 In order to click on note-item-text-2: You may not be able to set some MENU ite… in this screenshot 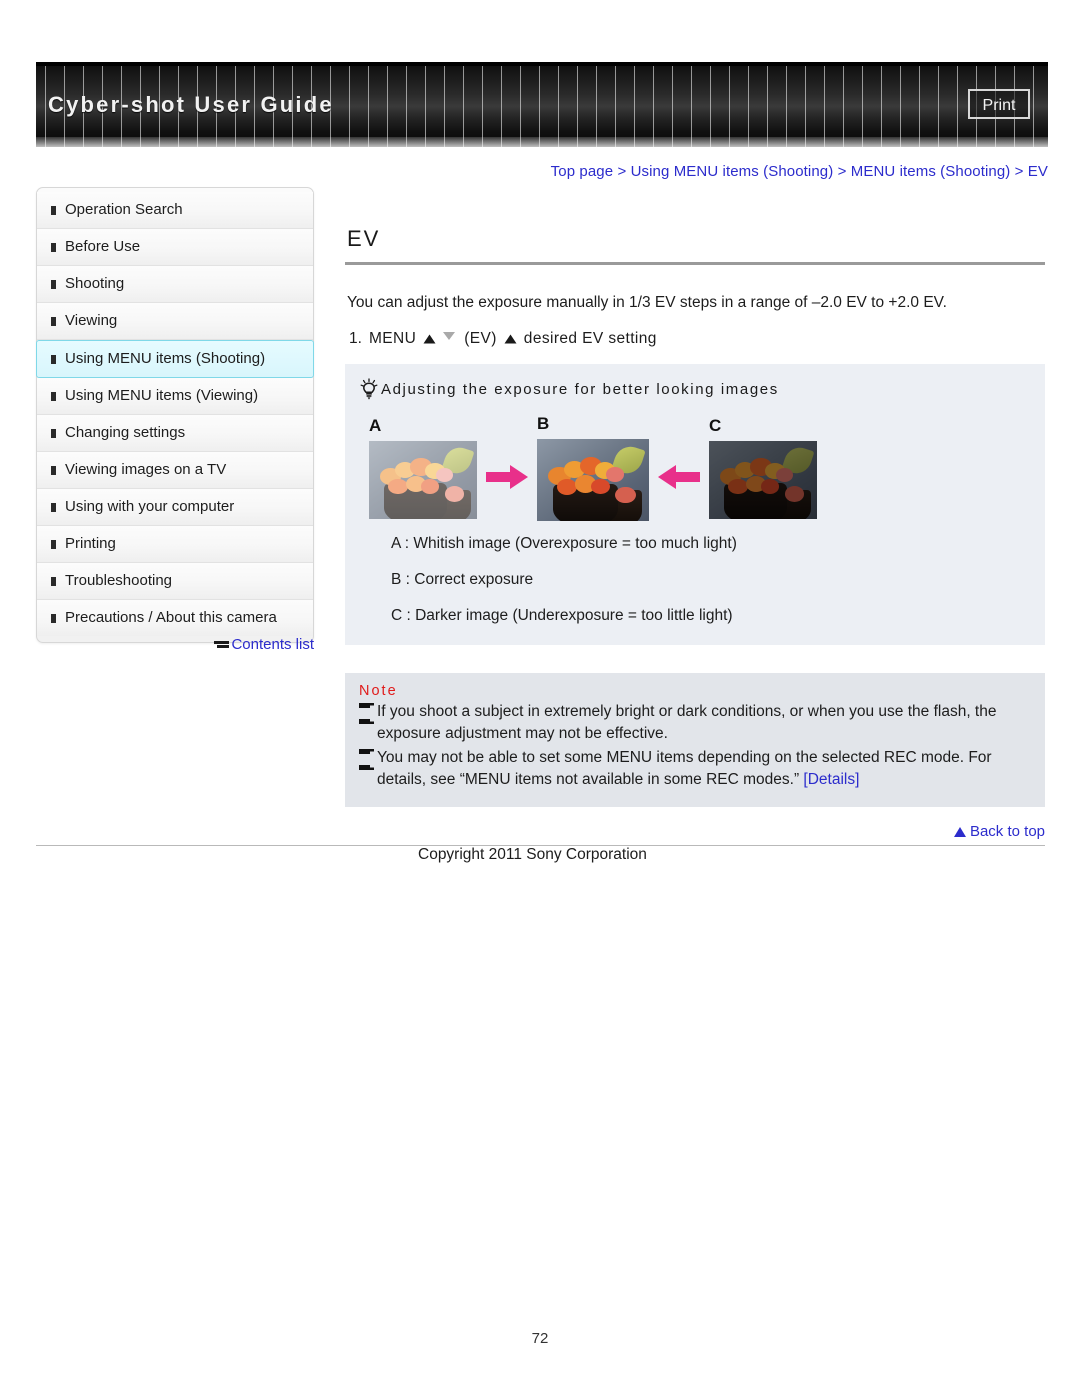, I will do `click(703, 769)`.